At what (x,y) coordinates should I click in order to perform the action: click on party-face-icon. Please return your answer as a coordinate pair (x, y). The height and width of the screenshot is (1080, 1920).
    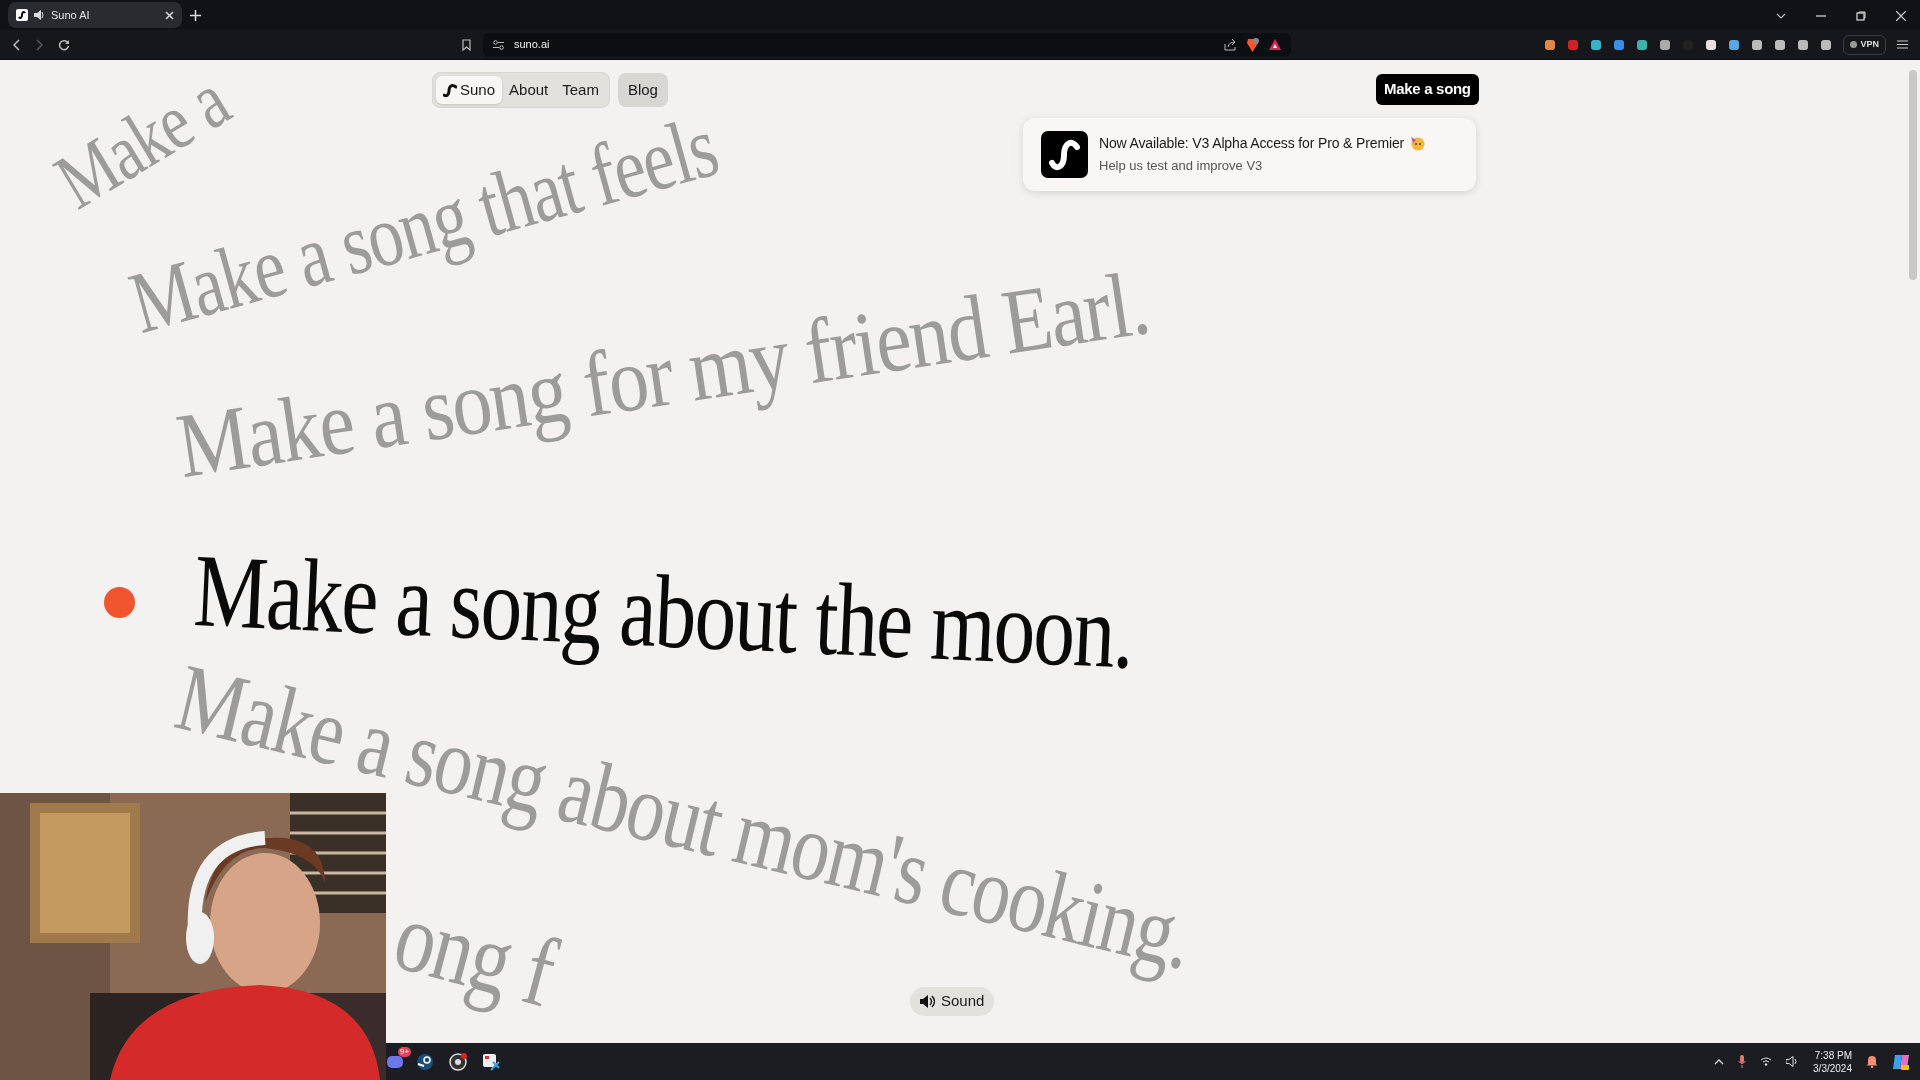
    Looking at the image, I should click on (1418, 144).